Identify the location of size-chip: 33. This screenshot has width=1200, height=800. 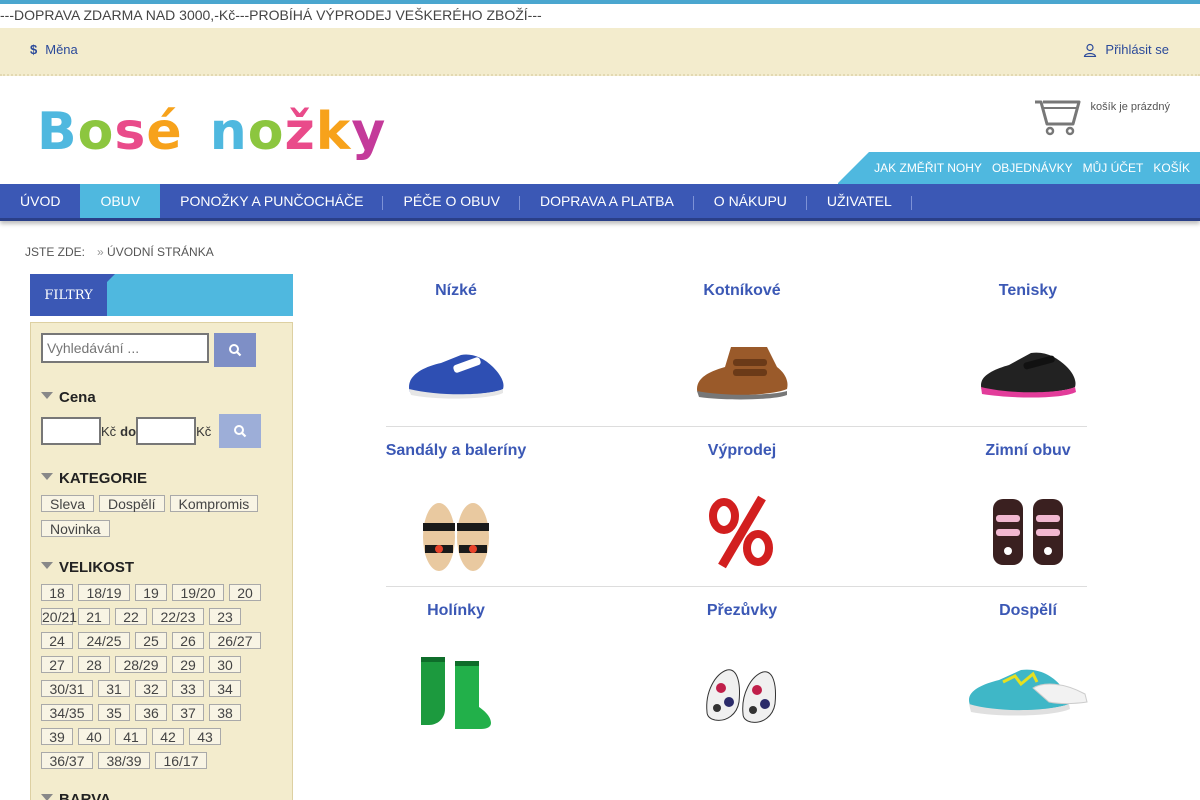
(188, 688).